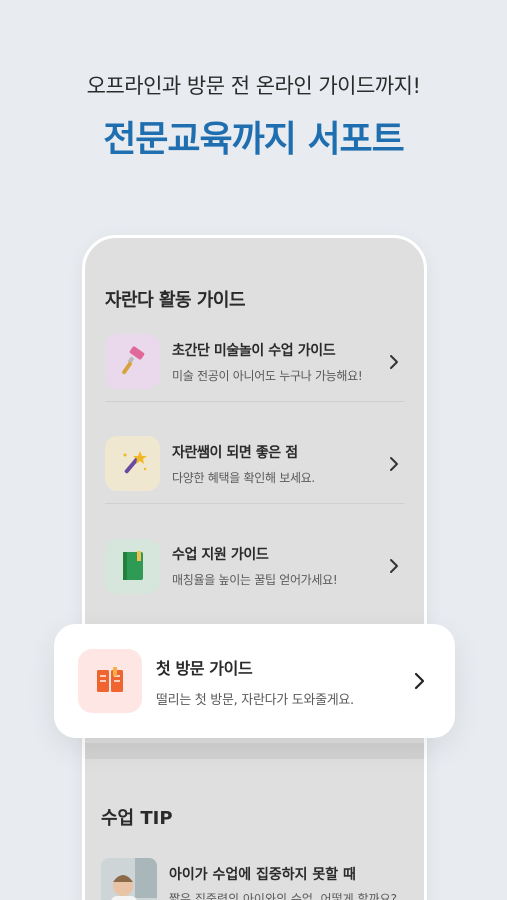 Image resolution: width=507 pixels, height=900 pixels. What do you see at coordinates (243, 477) in the screenshot?
I see `guide-item-subtitle: 다양한 혜택을 확인해 보세요.` at bounding box center [243, 477].